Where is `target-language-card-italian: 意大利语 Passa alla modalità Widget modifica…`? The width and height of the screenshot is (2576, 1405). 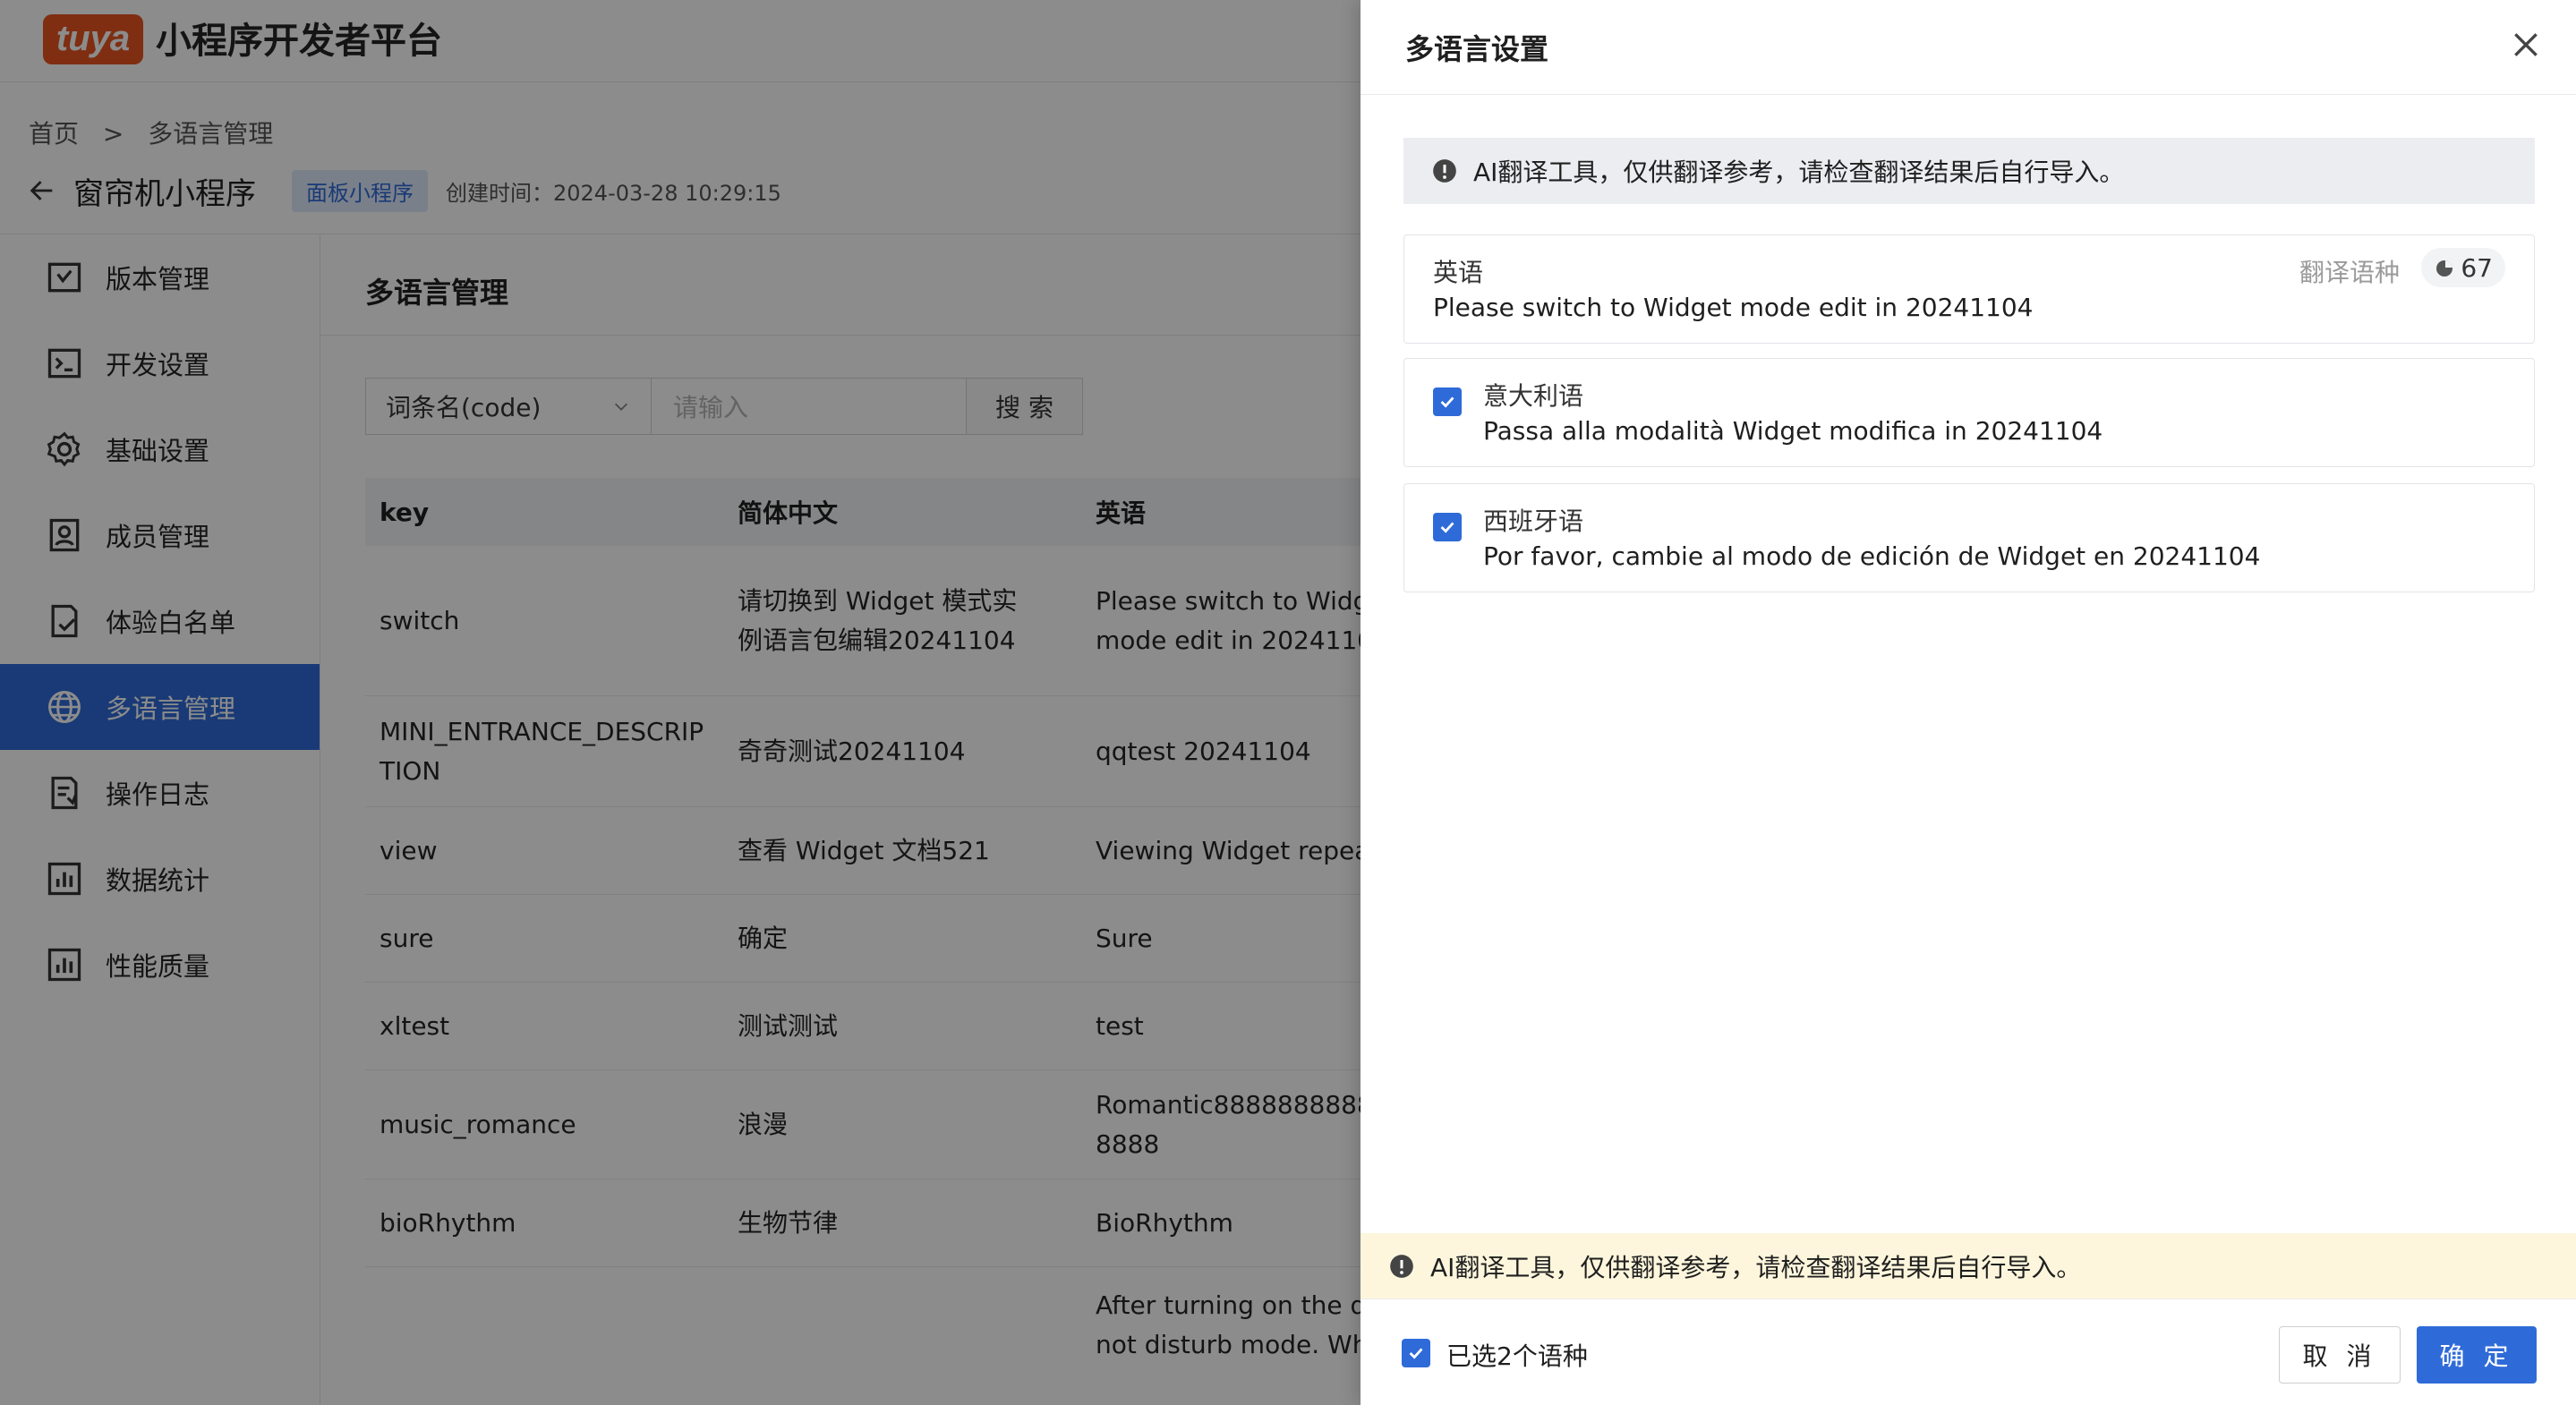 target-language-card-italian: 意大利语 Passa alla modalità Widget modifica… is located at coordinates (1969, 412).